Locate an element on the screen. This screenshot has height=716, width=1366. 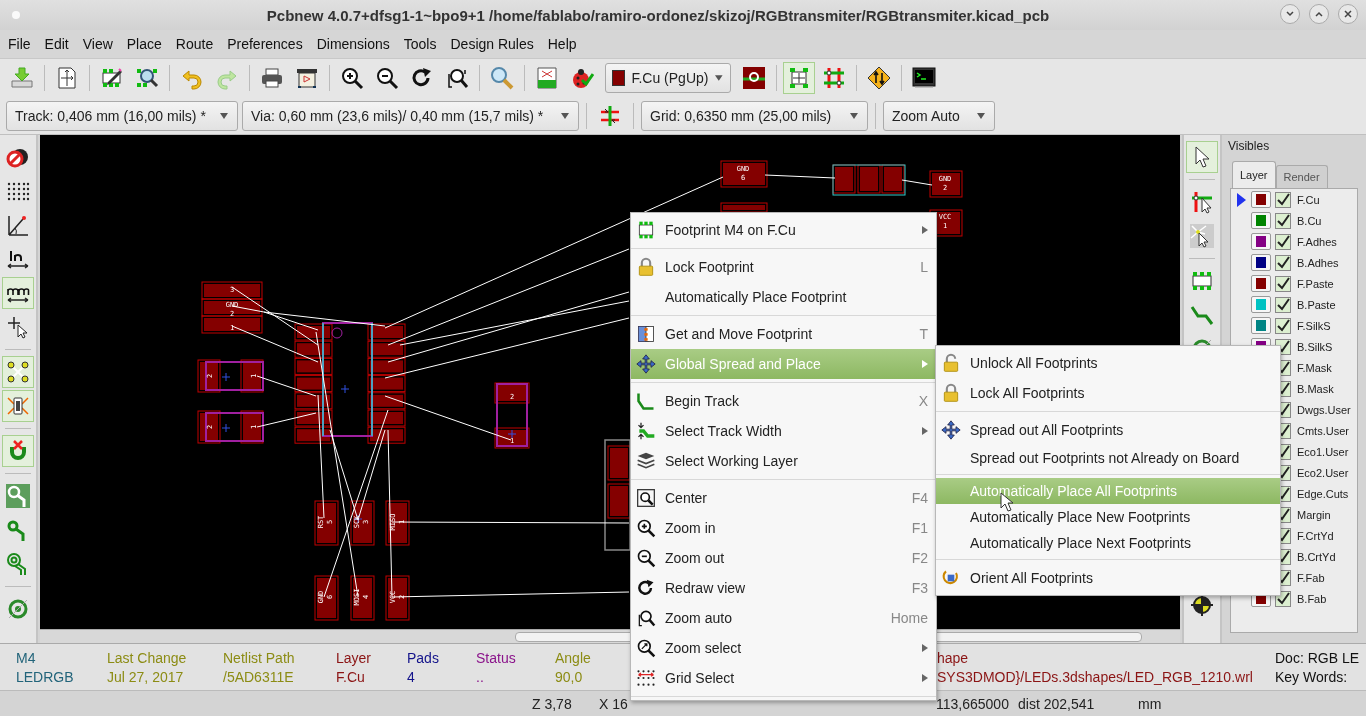
menu-item: Preferences is located at coordinates (265, 44).